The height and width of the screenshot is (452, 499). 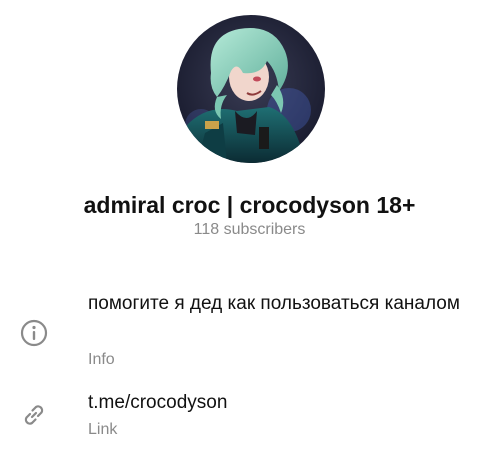 I want to click on avatar-illustration, so click(x=251, y=89).